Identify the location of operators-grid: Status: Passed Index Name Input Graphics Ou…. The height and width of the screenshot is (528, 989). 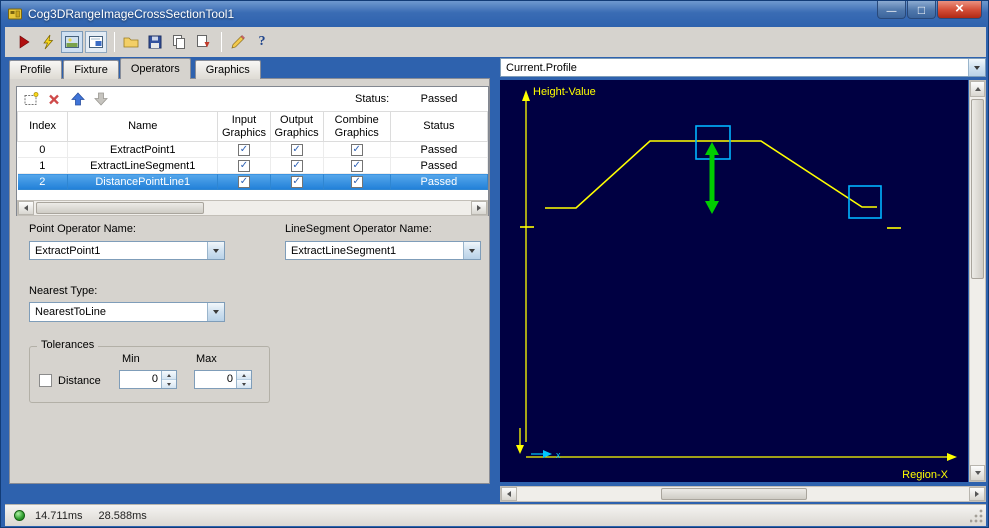
(252, 151).